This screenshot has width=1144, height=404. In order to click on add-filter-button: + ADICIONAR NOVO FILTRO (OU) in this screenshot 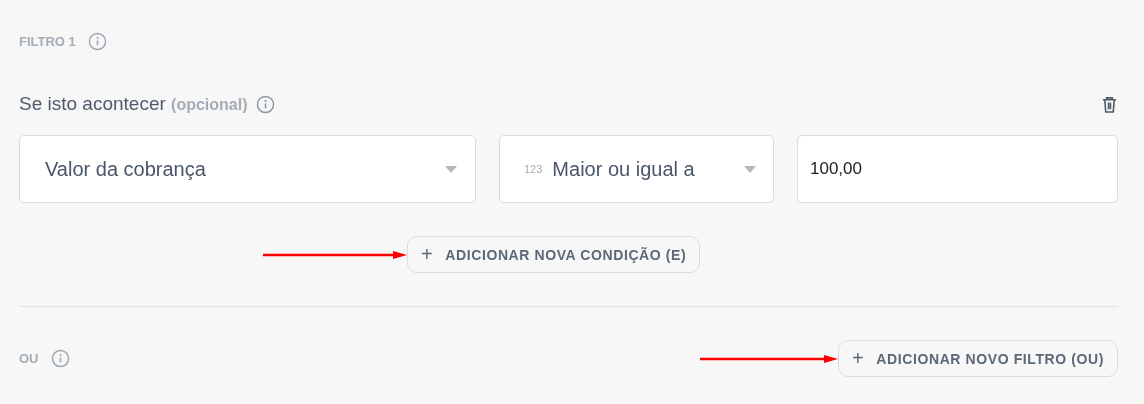, I will do `click(978, 358)`.